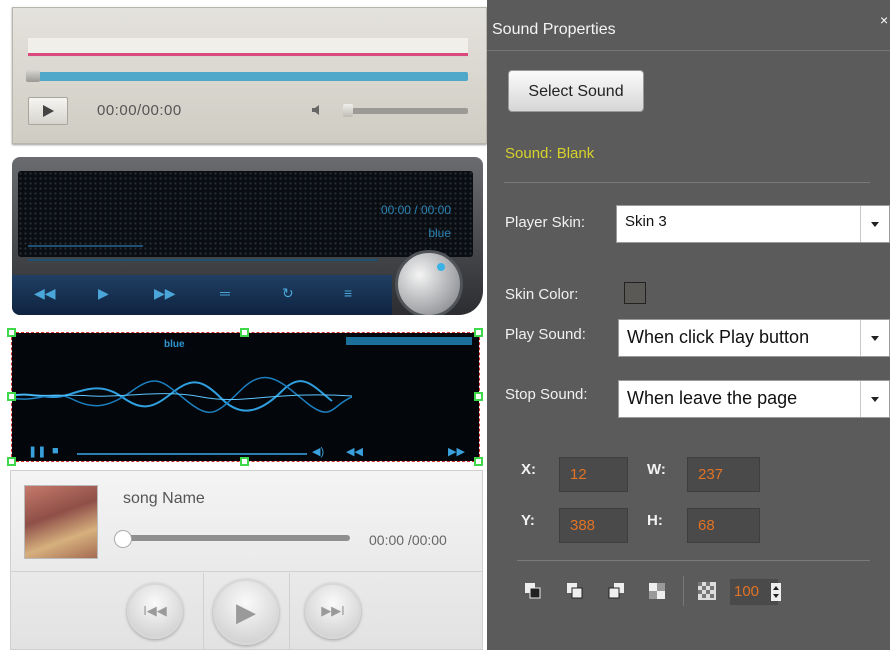 This screenshot has height=650, width=890. I want to click on bring-forward-icon, so click(575, 591).